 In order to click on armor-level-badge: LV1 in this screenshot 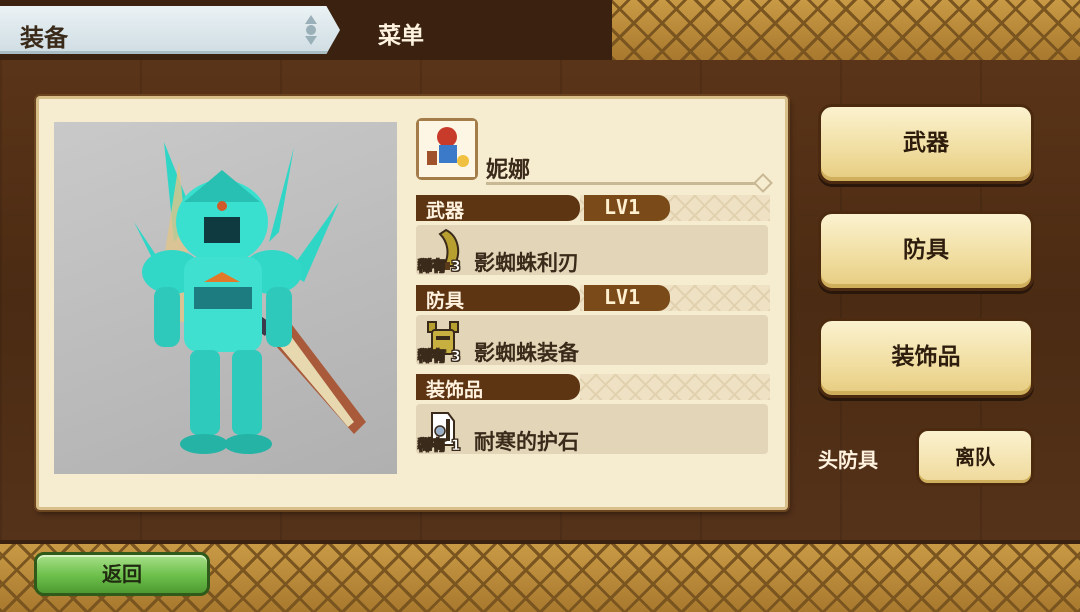, I will do `click(627, 298)`.